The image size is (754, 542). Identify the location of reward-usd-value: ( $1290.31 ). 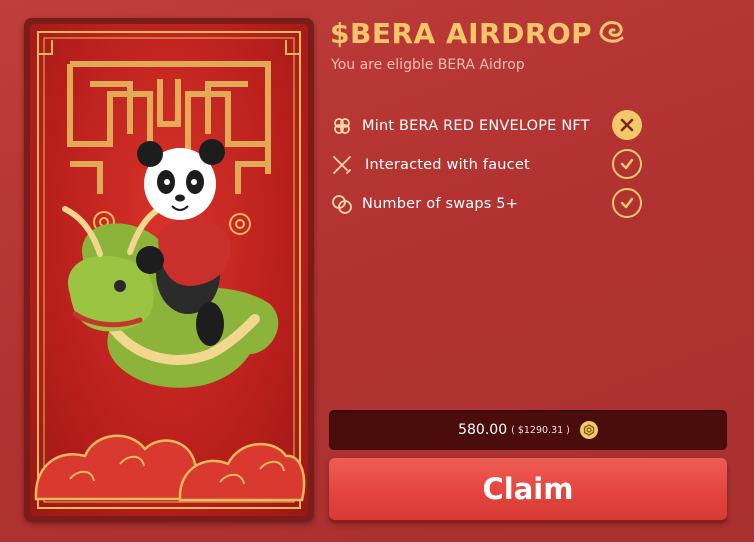
(540, 430).